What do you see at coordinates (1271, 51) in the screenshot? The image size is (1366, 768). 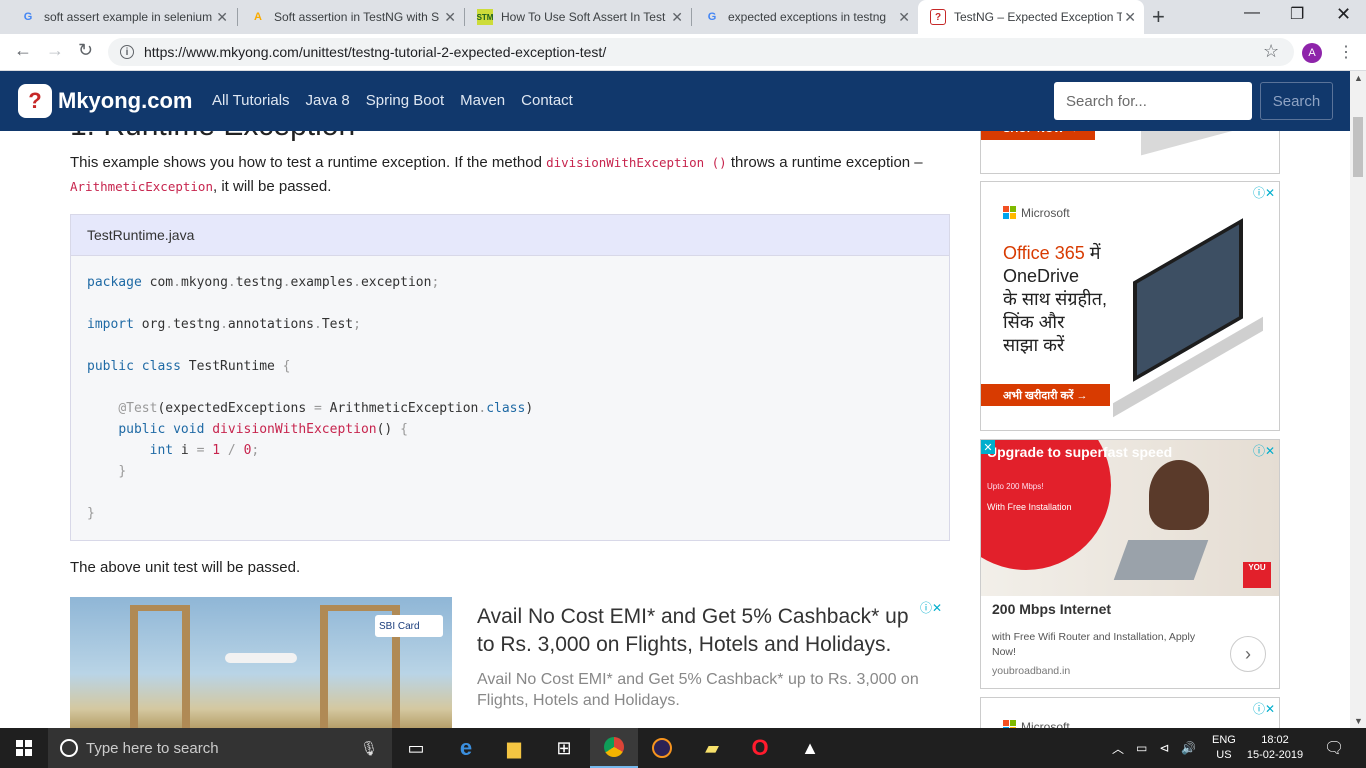 I see `bookmark-star-icon: ☆` at bounding box center [1271, 51].